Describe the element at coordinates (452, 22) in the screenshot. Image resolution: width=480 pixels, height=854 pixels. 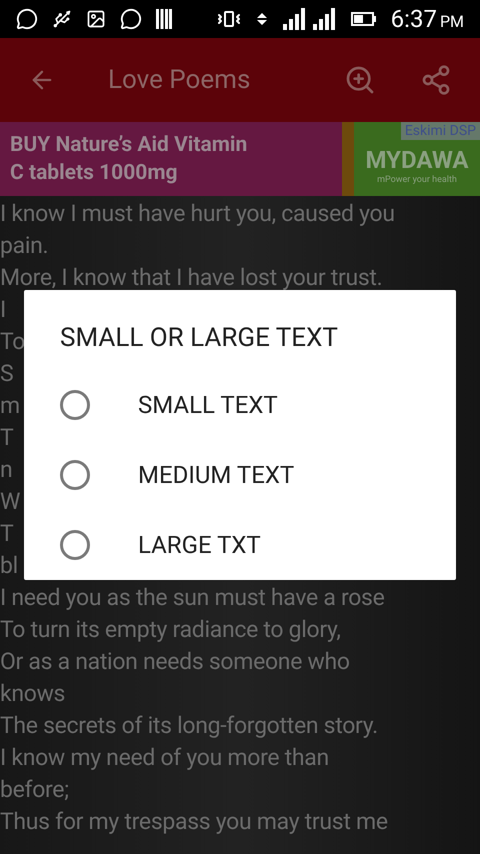
I see `clock-period: PM` at that location.